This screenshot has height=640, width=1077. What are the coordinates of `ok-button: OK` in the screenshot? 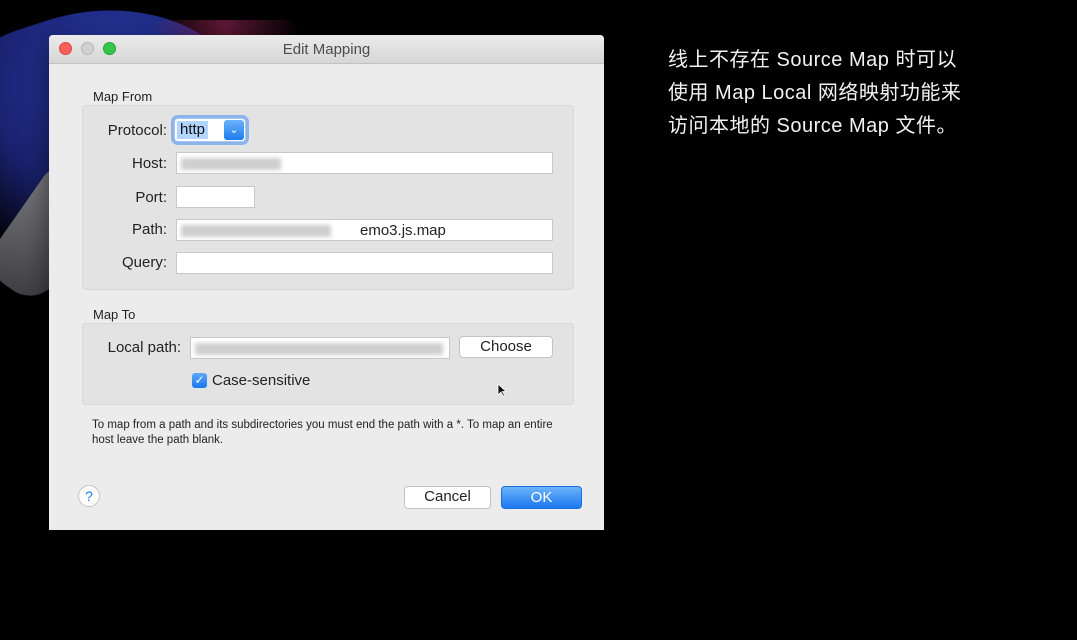 It's located at (541, 497).